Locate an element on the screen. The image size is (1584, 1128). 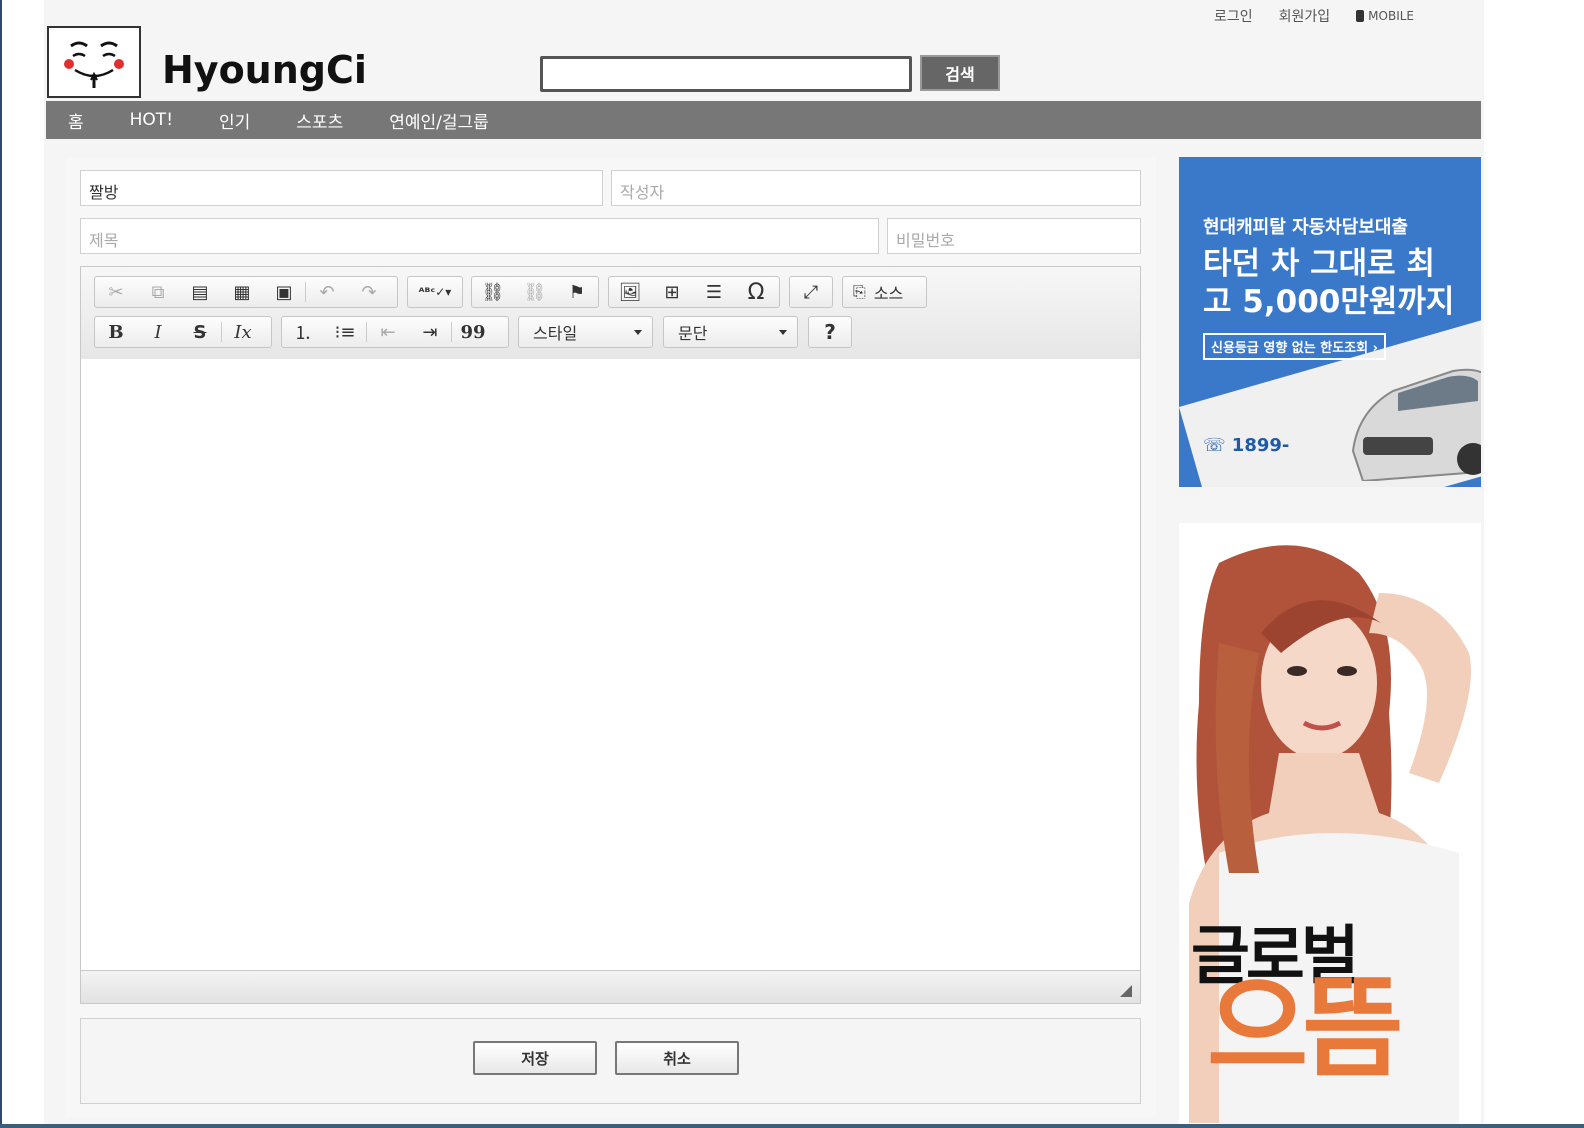
help-icon: ? is located at coordinates (830, 332).